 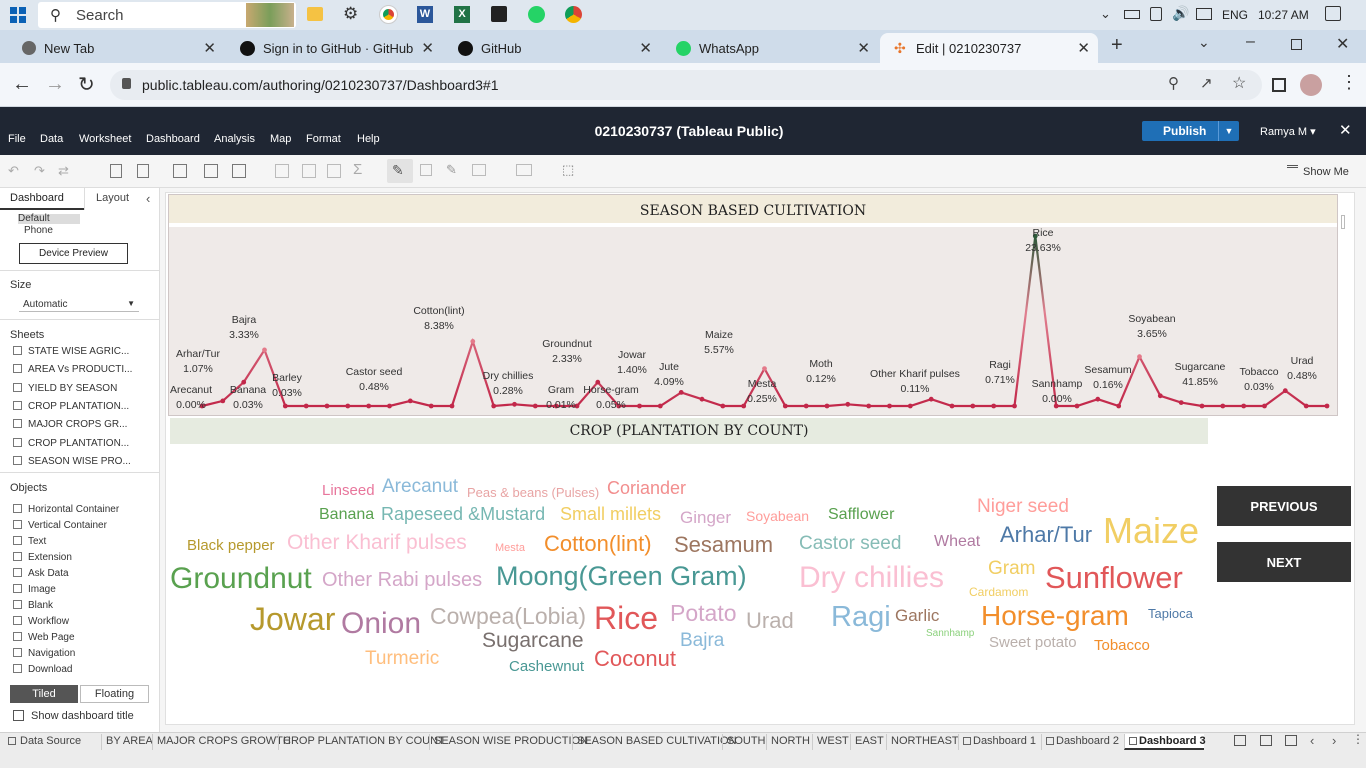 What do you see at coordinates (143, 171) in the screenshot?
I see `pause-updates-icon` at bounding box center [143, 171].